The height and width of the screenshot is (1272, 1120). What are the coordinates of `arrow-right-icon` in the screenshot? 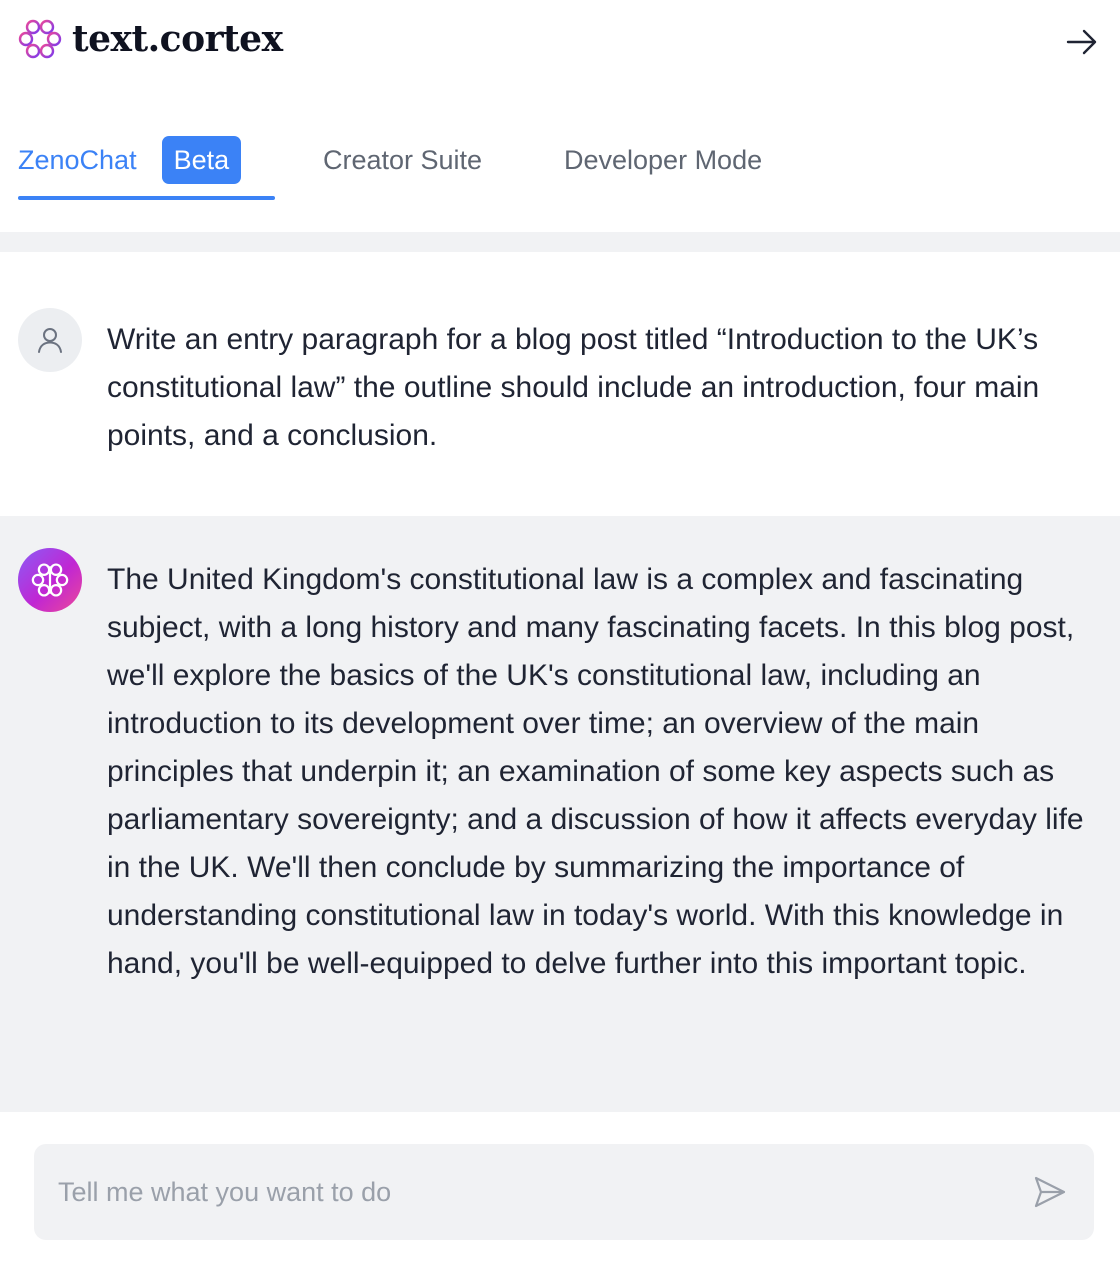 It's located at (1081, 42).